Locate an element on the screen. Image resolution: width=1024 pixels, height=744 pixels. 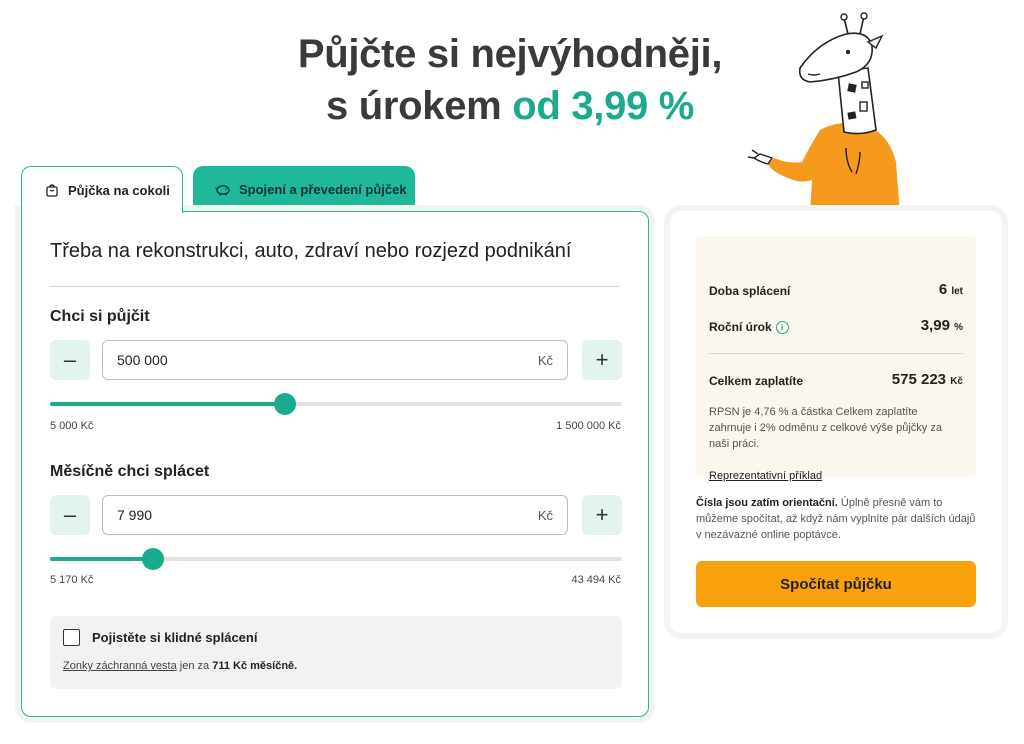
monthly-payment-unit: Kč is located at coordinates (545, 515).